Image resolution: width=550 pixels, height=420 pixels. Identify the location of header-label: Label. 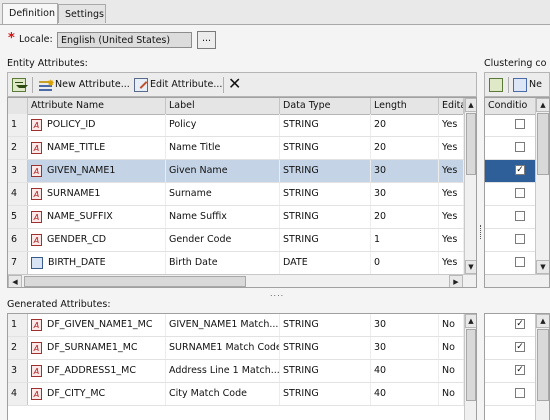
(223, 106).